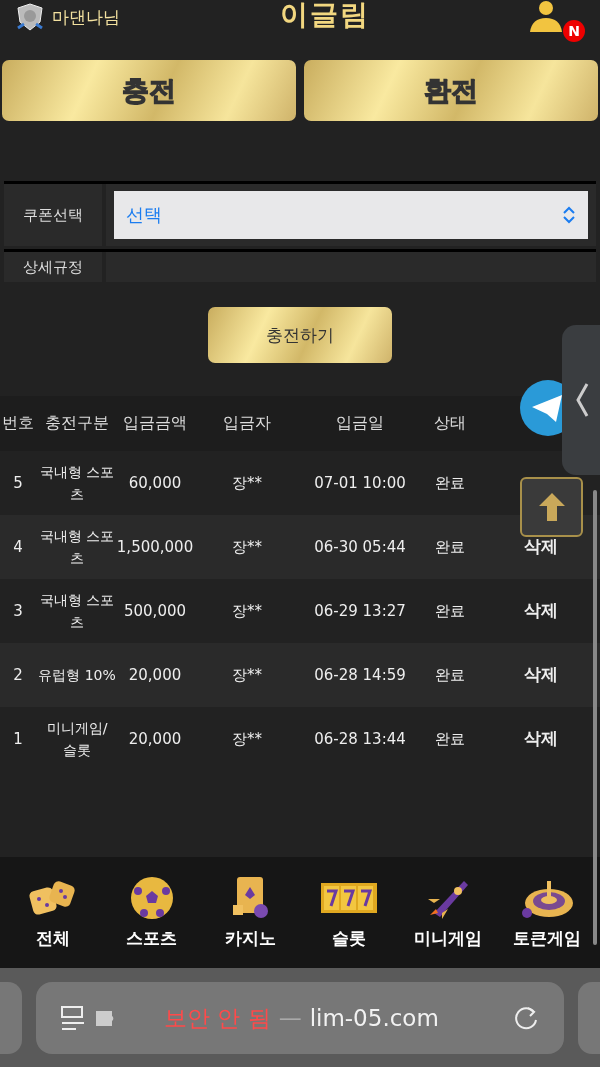 The height and width of the screenshot is (1067, 600). What do you see at coordinates (53, 912) in the screenshot?
I see `nav-item: 전체` at bounding box center [53, 912].